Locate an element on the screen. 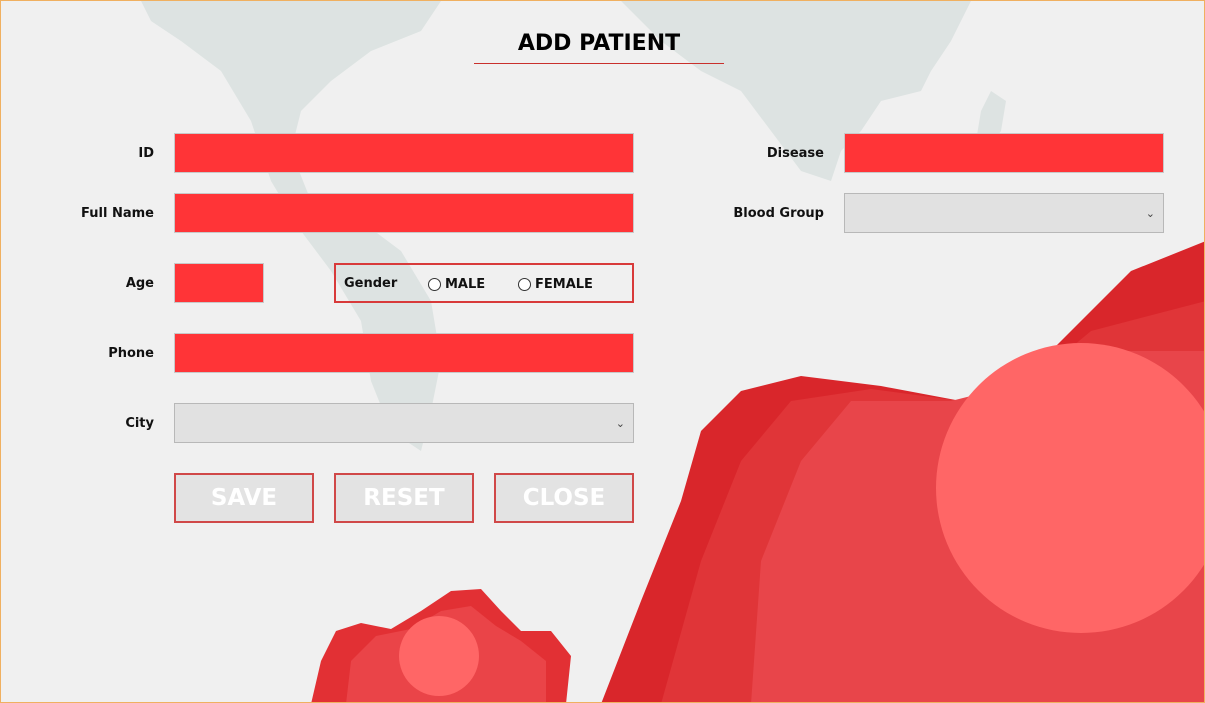 This screenshot has width=1205, height=703. phone-label: Phone is located at coordinates (131, 353).